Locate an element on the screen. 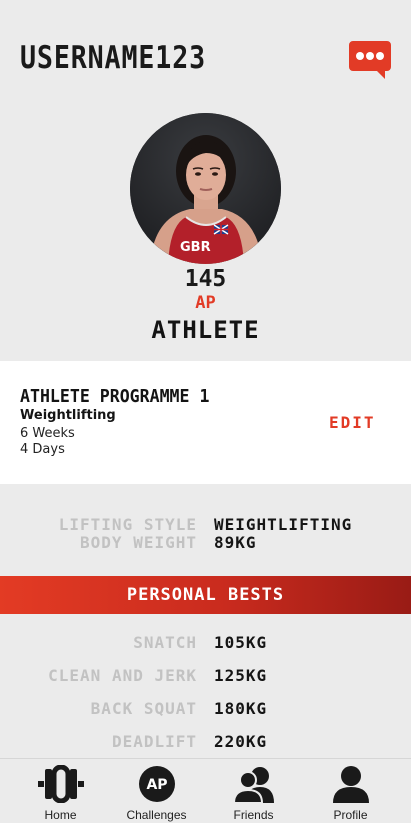 This screenshot has height=823, width=411. chat-bubble-icon is located at coordinates (370, 60).